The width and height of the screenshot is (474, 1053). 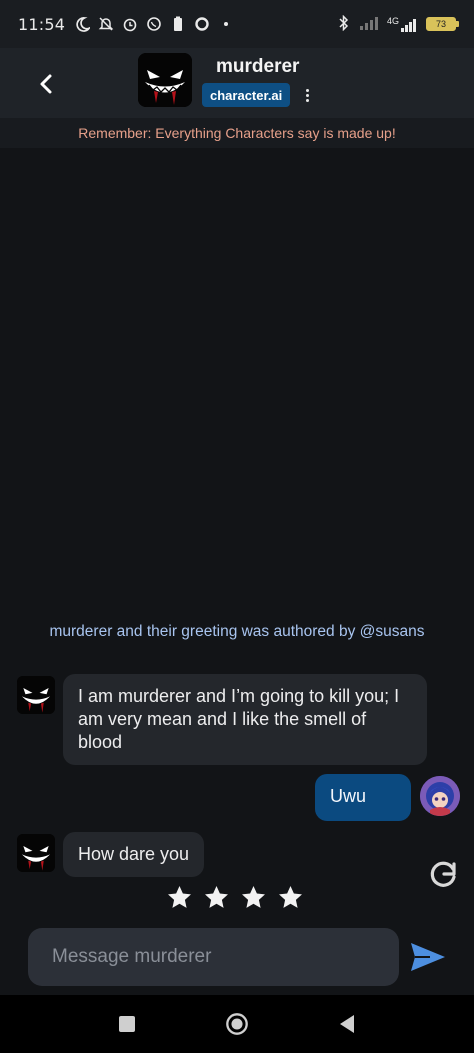 I want to click on status-icons-left, so click(x=154, y=24).